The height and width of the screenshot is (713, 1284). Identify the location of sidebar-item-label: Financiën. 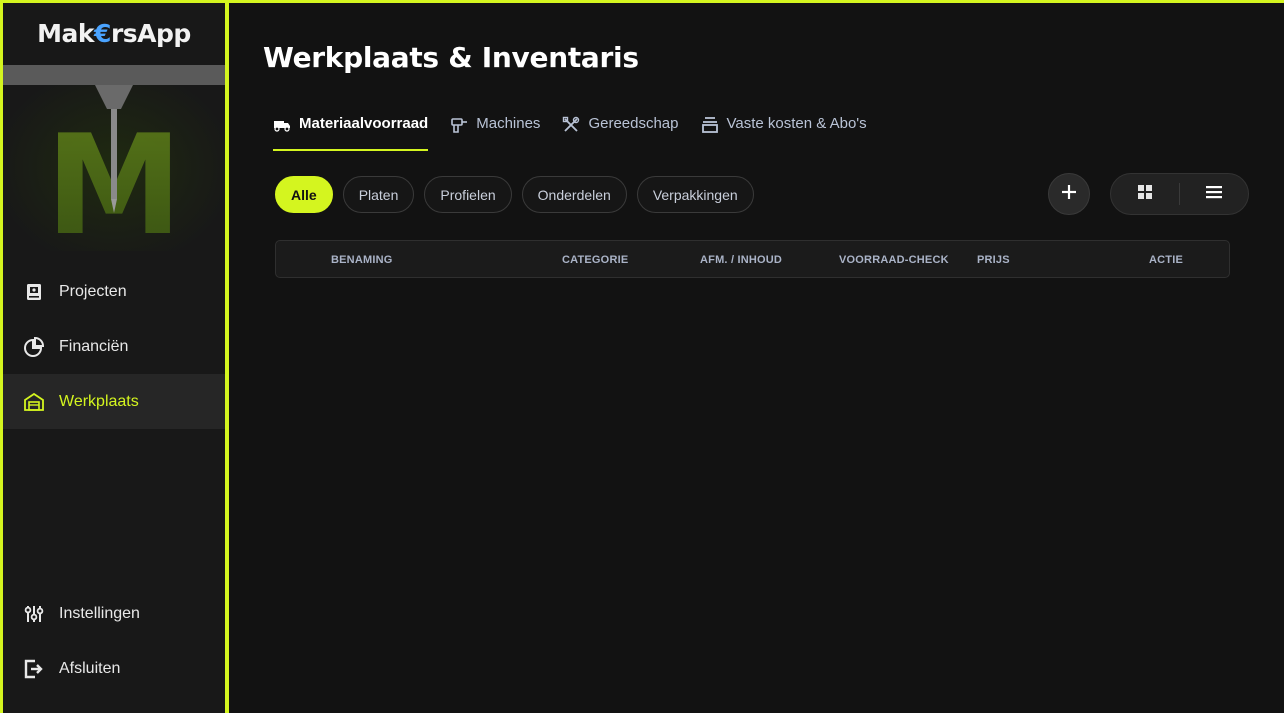
(94, 346).